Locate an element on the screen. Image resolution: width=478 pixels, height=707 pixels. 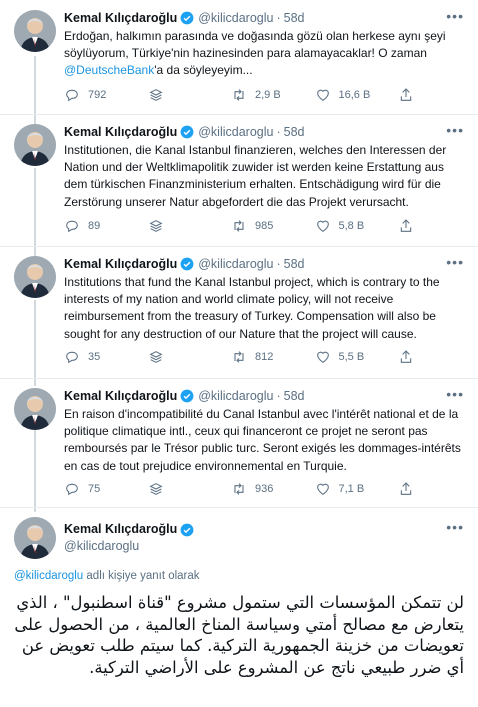
reply-button: 89 is located at coordinates (104, 226).